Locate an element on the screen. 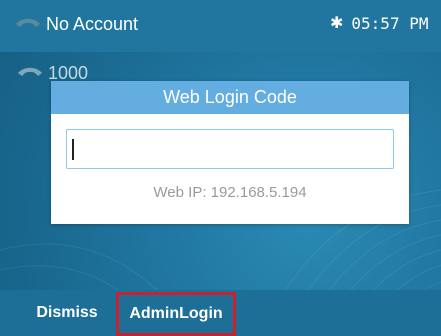 The width and height of the screenshot is (441, 336). dismiss-button-label: Dismiss is located at coordinates (67, 312).